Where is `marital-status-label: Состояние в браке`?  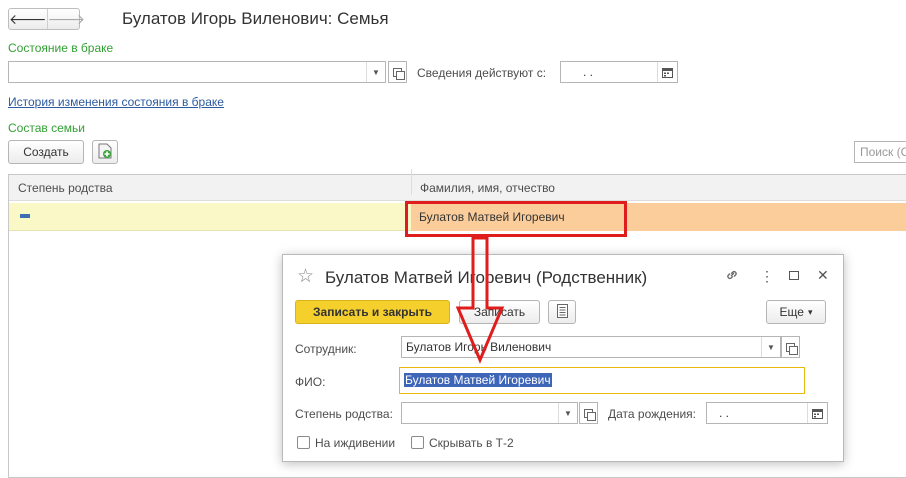
marital-status-label: Состояние в браке is located at coordinates (61, 48).